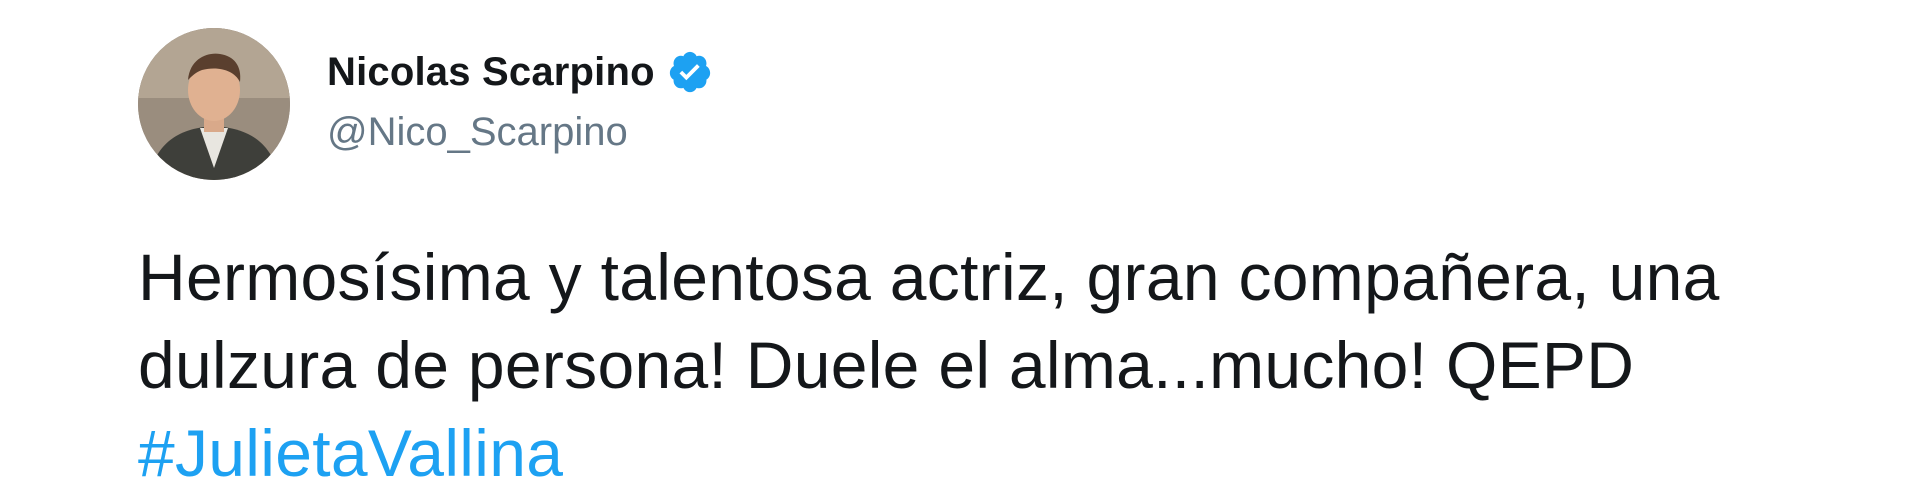  Describe the element at coordinates (491, 72) in the screenshot. I see `author-display-name: Nicolas Scarpino` at that location.